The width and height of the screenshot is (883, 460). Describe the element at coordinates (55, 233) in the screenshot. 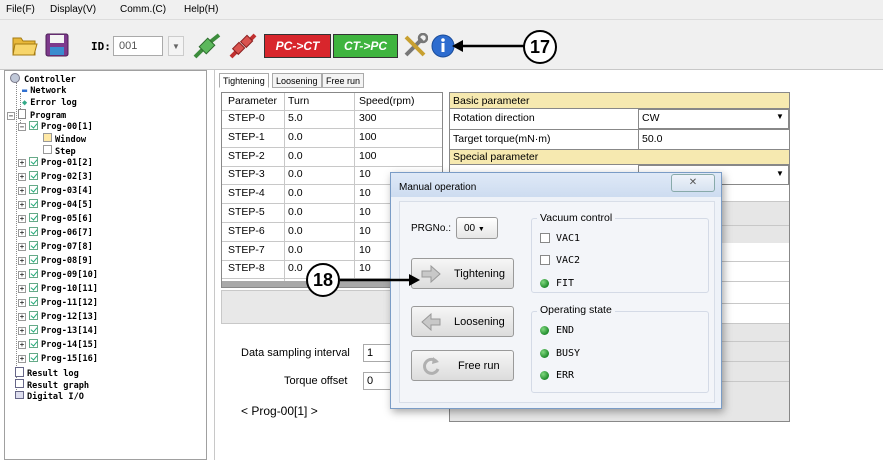

I see `tree-program-item: + Prog-06[7]` at that location.